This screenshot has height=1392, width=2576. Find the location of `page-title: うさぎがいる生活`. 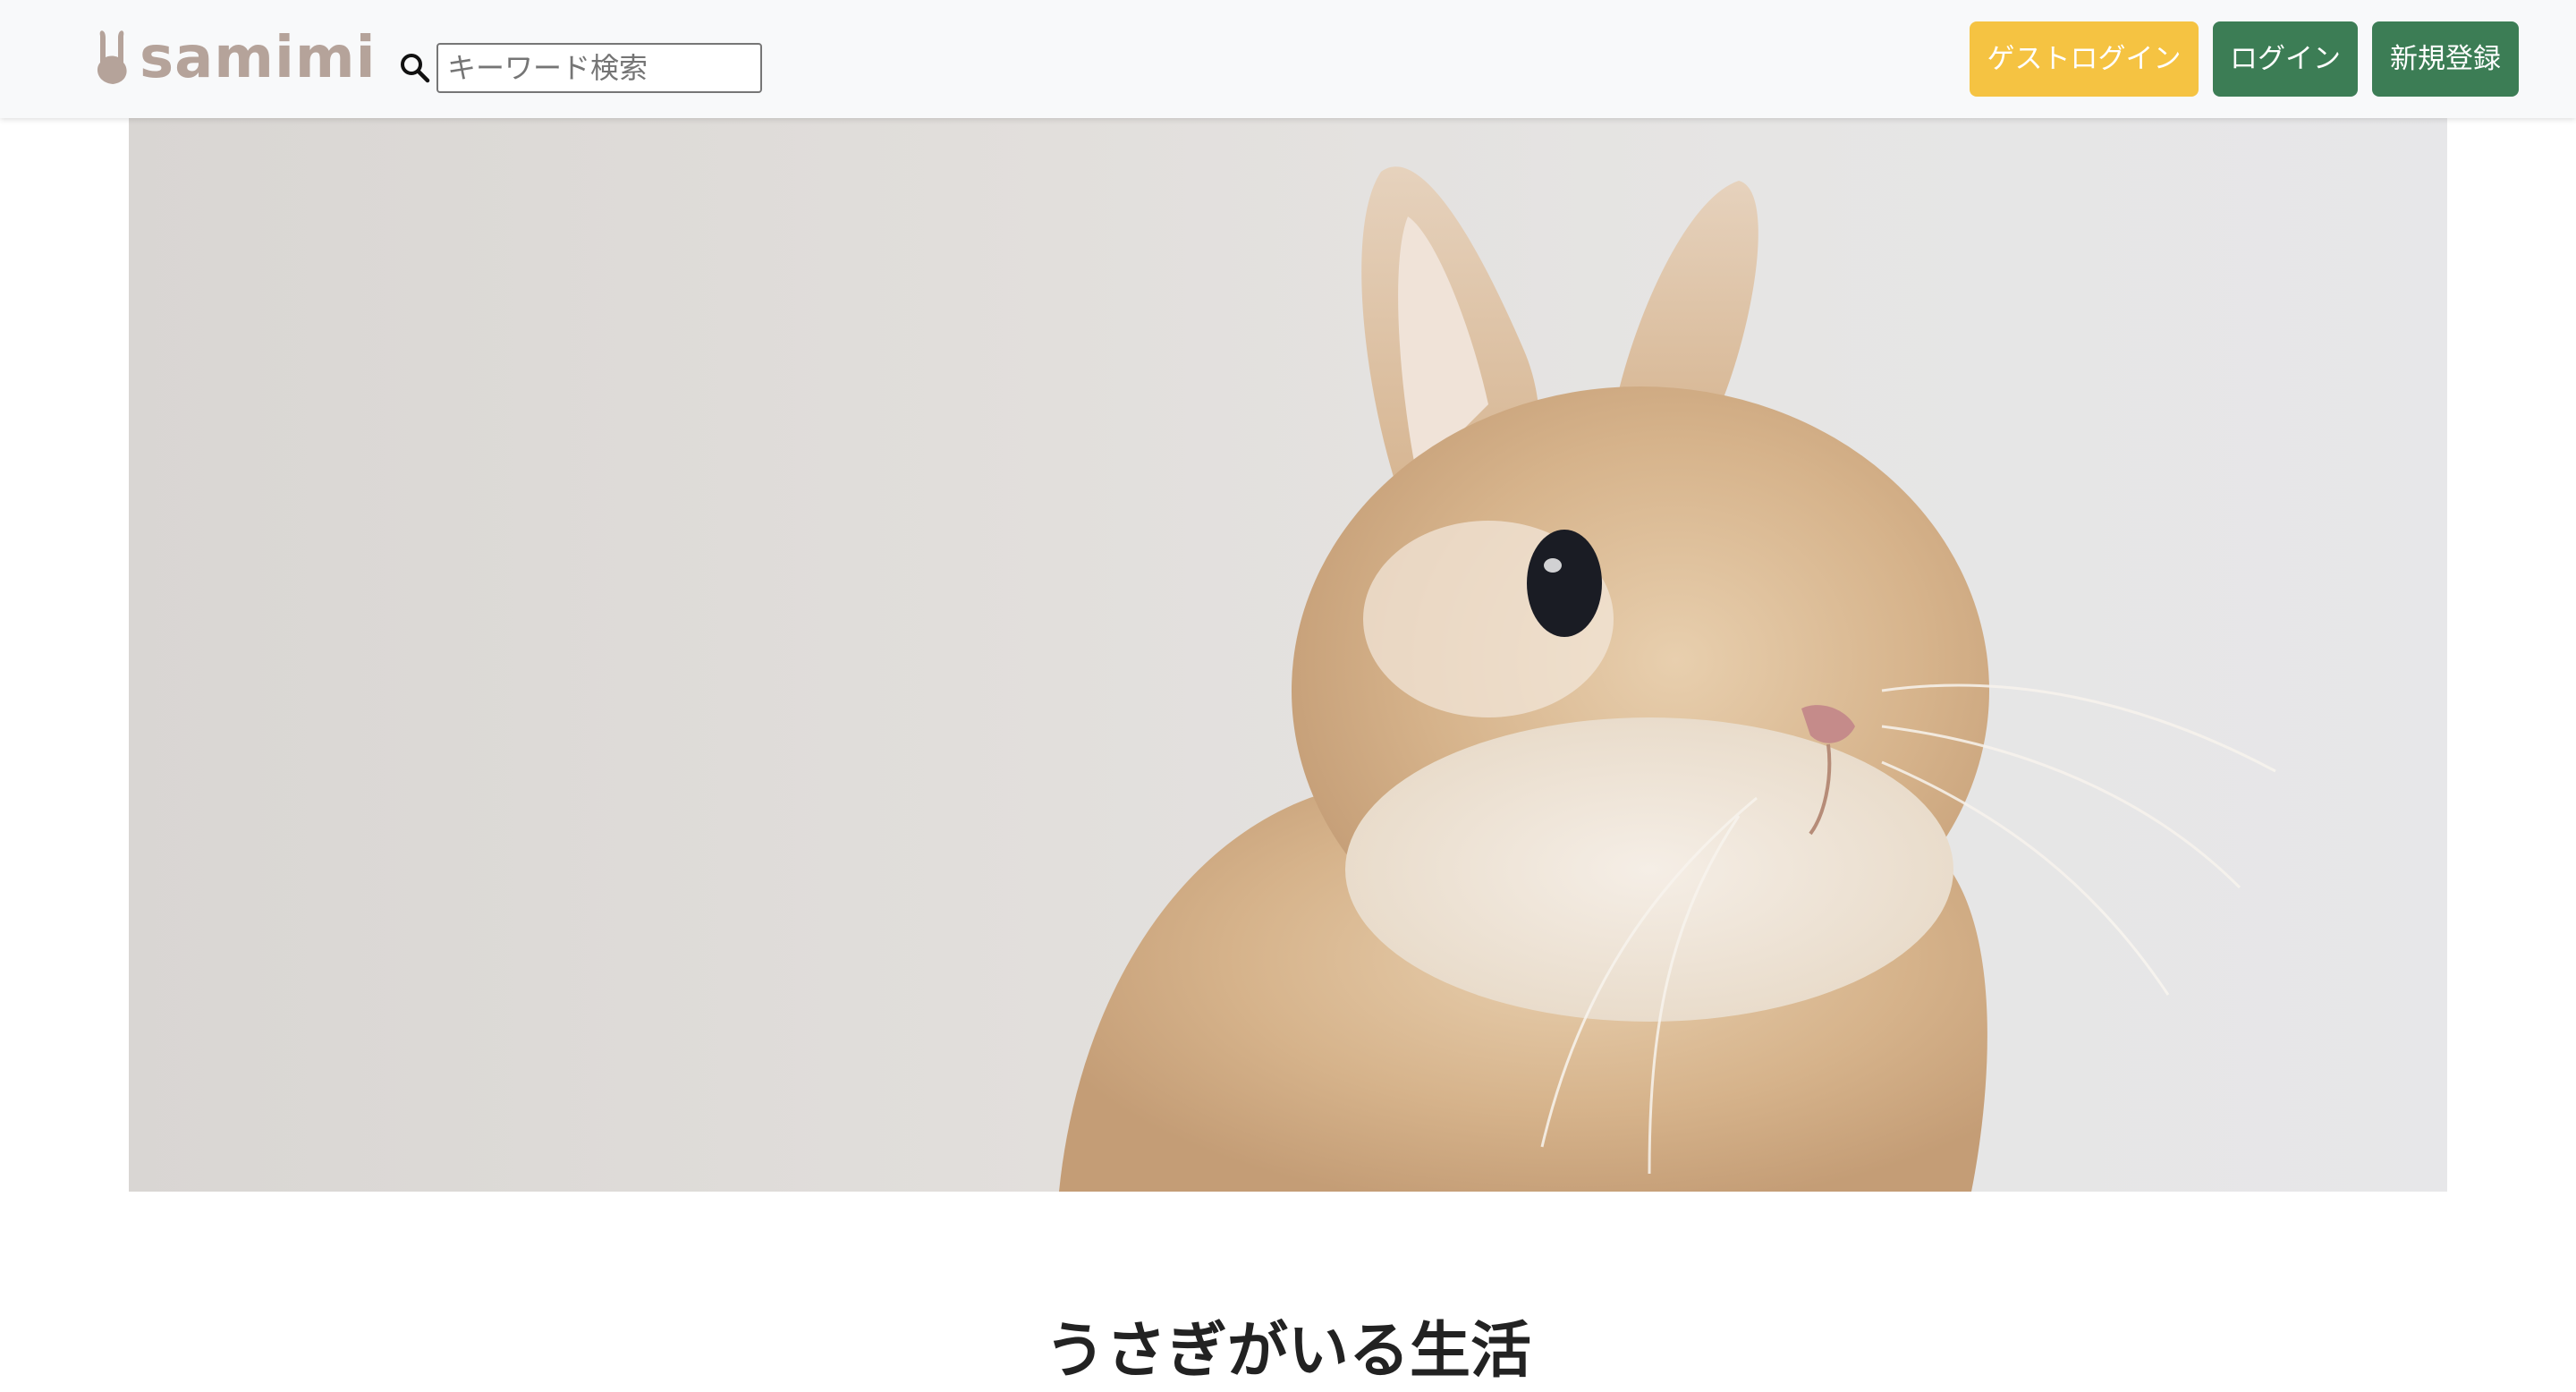

page-title: うさぎがいる生活 is located at coordinates (1287, 1351).